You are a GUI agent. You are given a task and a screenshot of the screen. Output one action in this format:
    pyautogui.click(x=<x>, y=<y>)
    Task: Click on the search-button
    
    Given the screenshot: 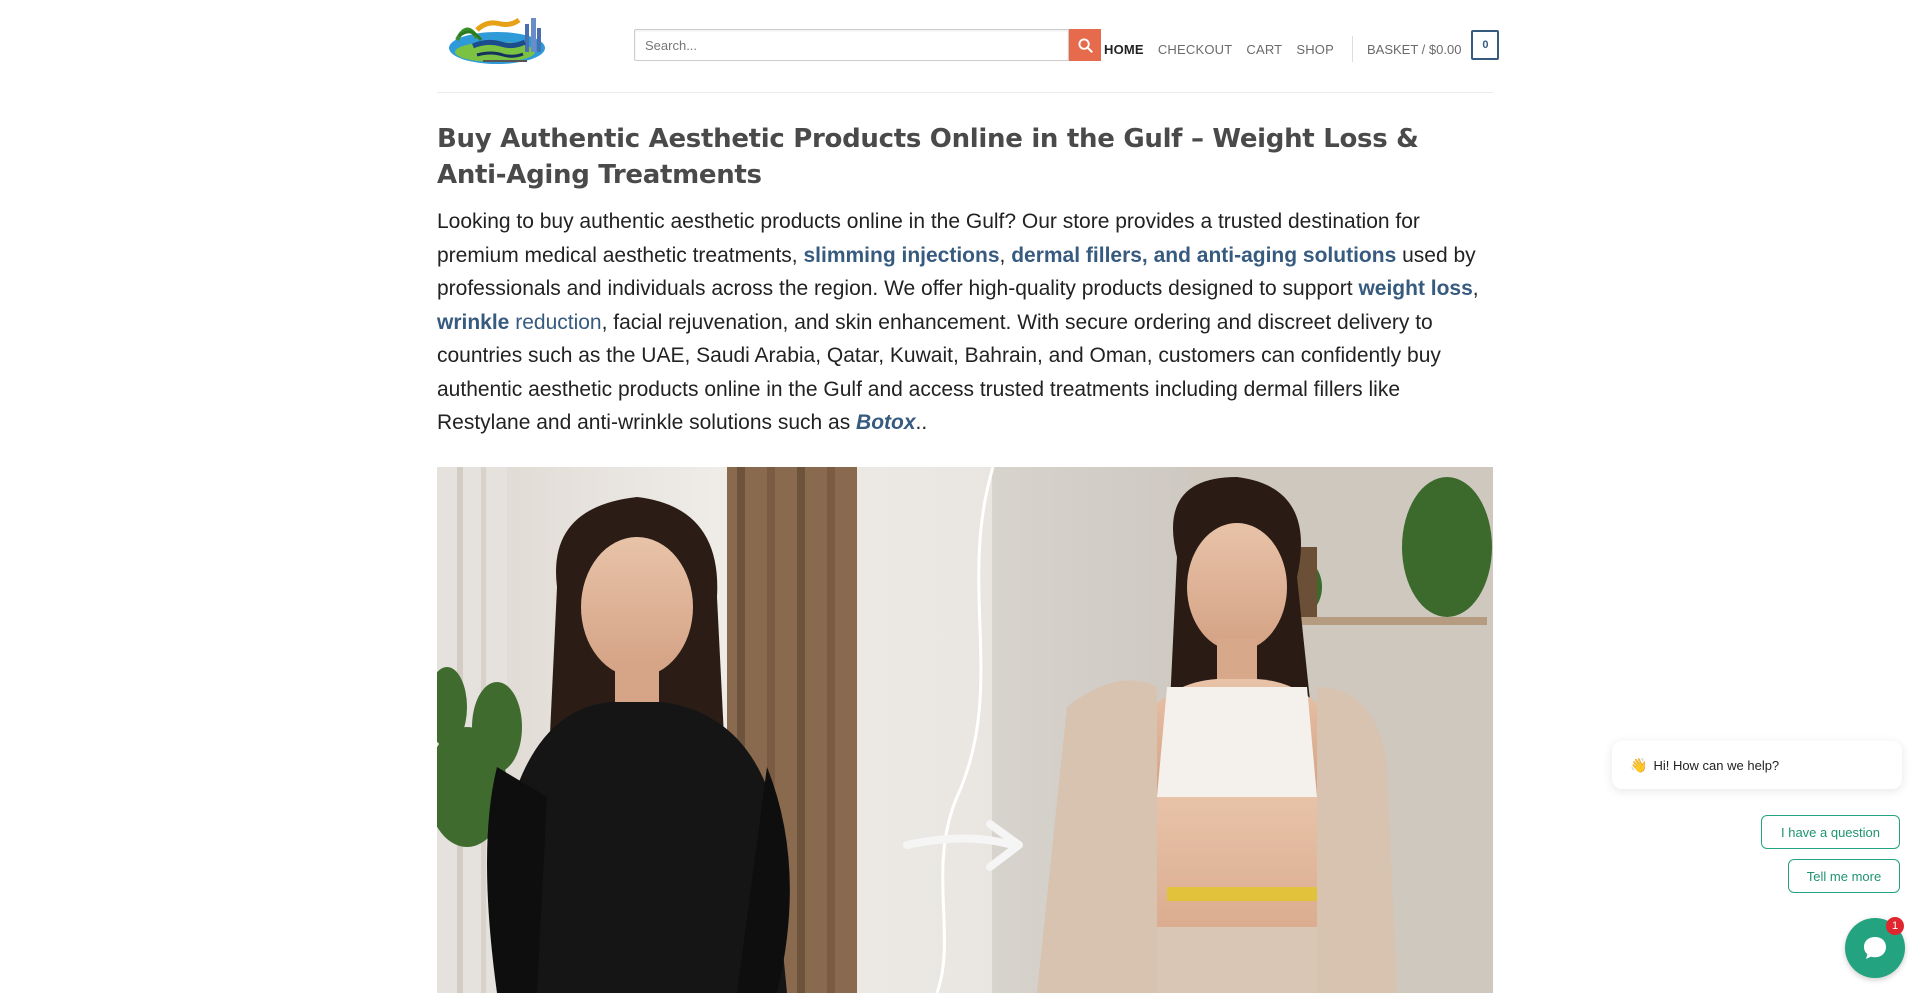 What is the action you would take?
    pyautogui.click(x=1085, y=45)
    